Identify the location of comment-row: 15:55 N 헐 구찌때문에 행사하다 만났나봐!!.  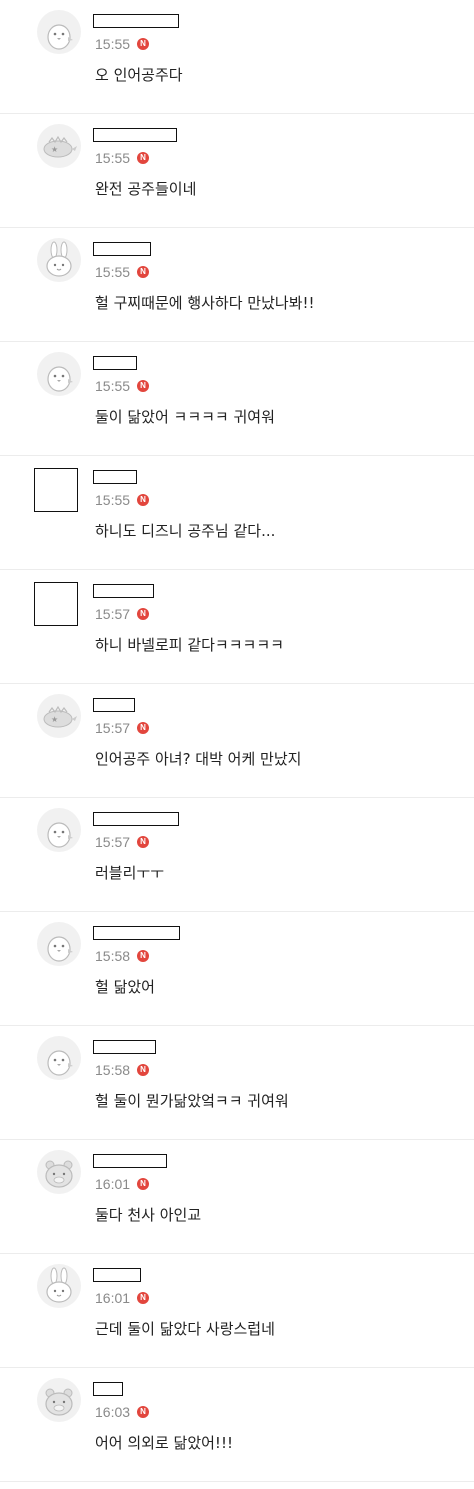
(237, 285).